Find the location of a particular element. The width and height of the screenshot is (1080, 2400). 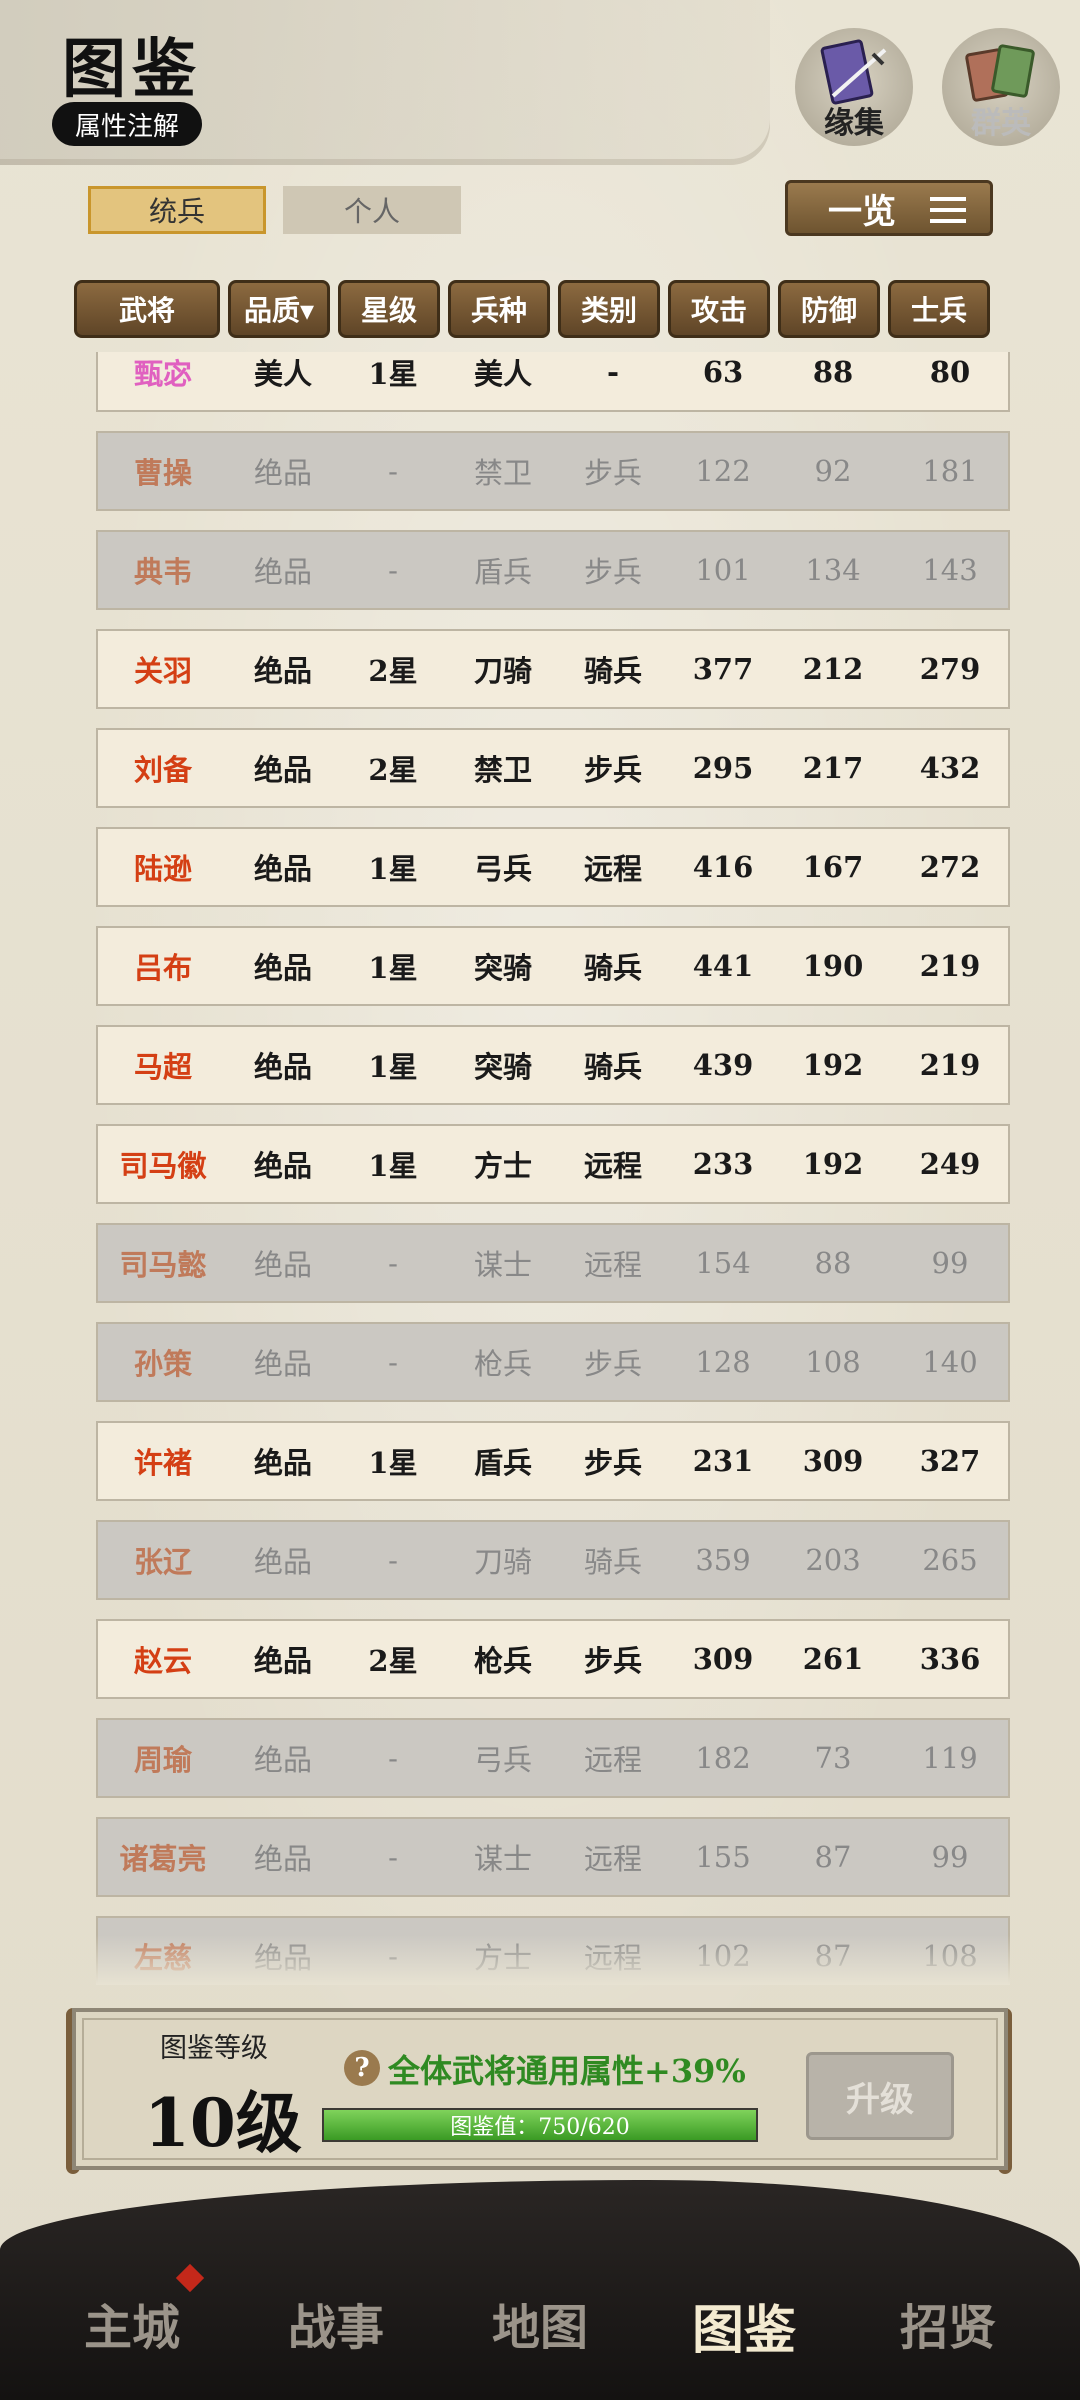

table-row: 曹操 绝品 - 禁卫 步兵 122 92 181 is located at coordinates (553, 471).